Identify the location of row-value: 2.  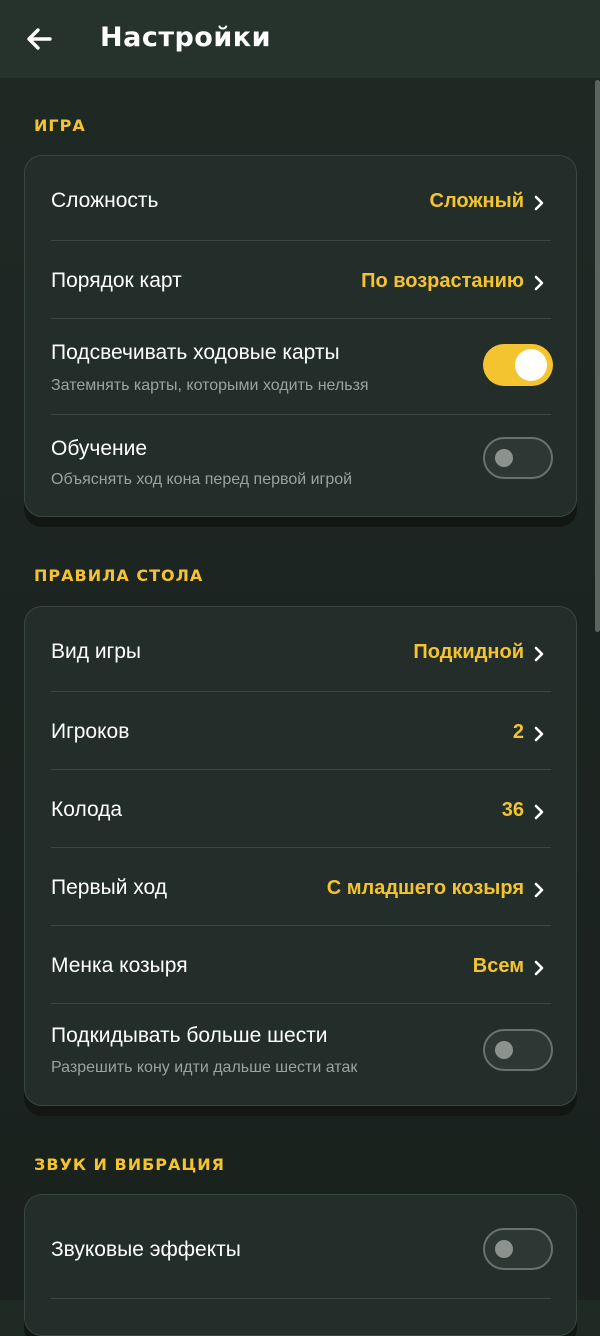
(518, 732).